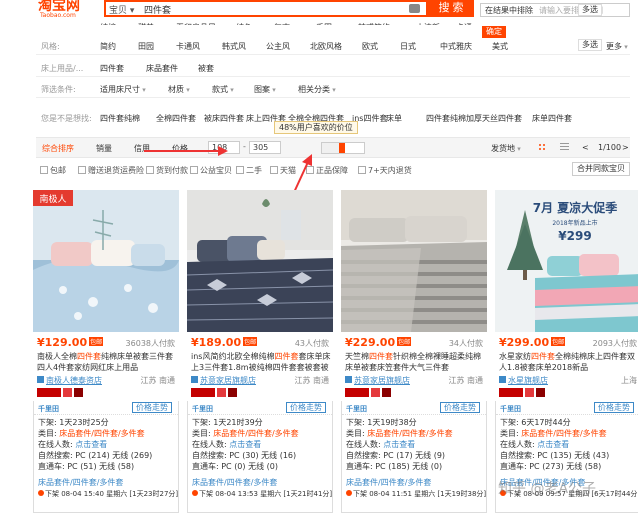 This screenshot has width=638, height=513. What do you see at coordinates (107, 362) in the screenshot?
I see `product-title: 南极人全棉四件套纯棉床单被套三件套四人4件套家纺网红床上用品` at bounding box center [107, 362].